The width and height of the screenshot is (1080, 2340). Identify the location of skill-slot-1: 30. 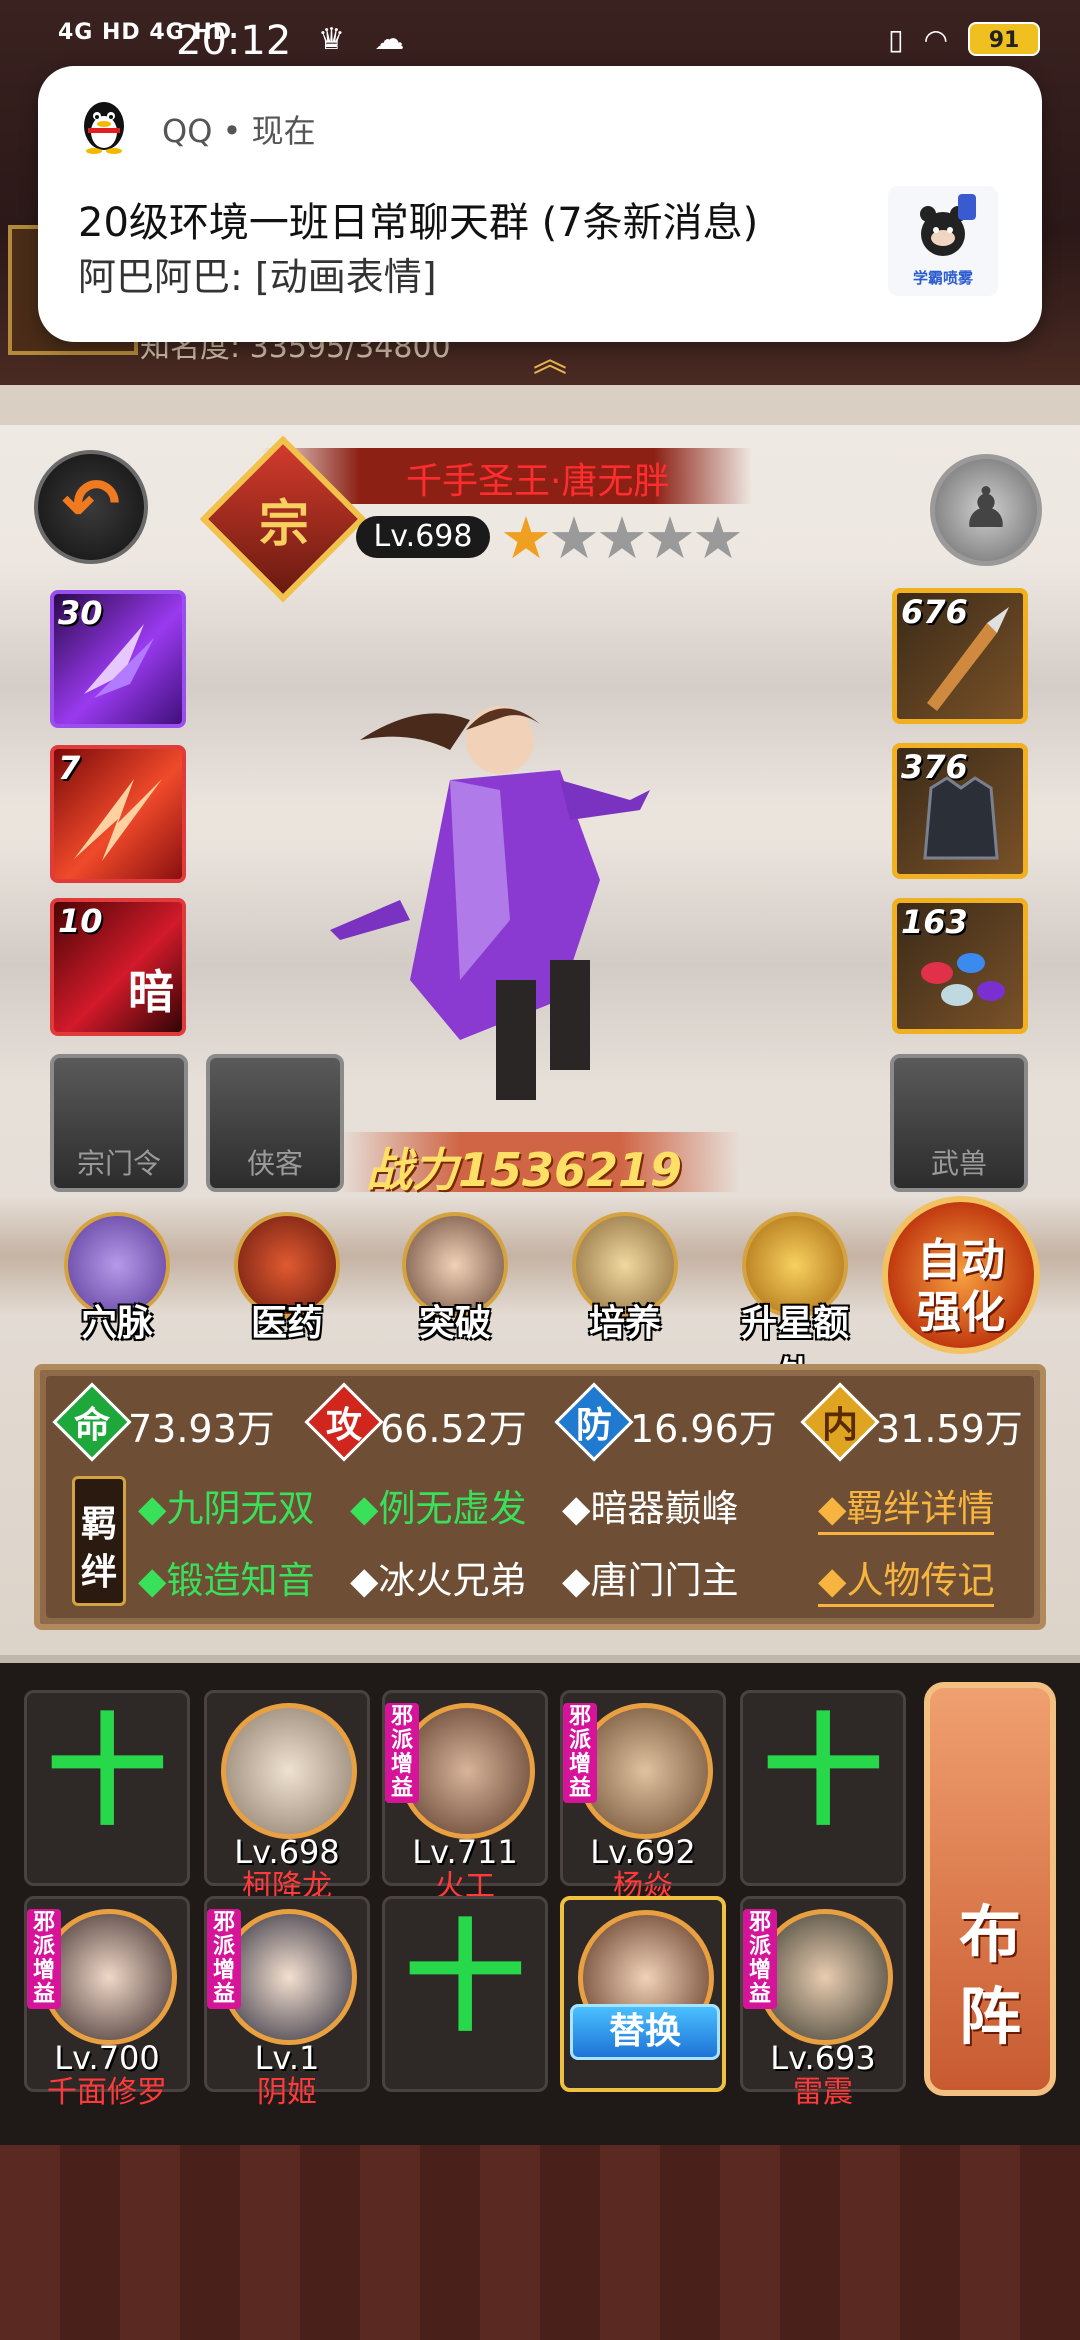
(118, 659).